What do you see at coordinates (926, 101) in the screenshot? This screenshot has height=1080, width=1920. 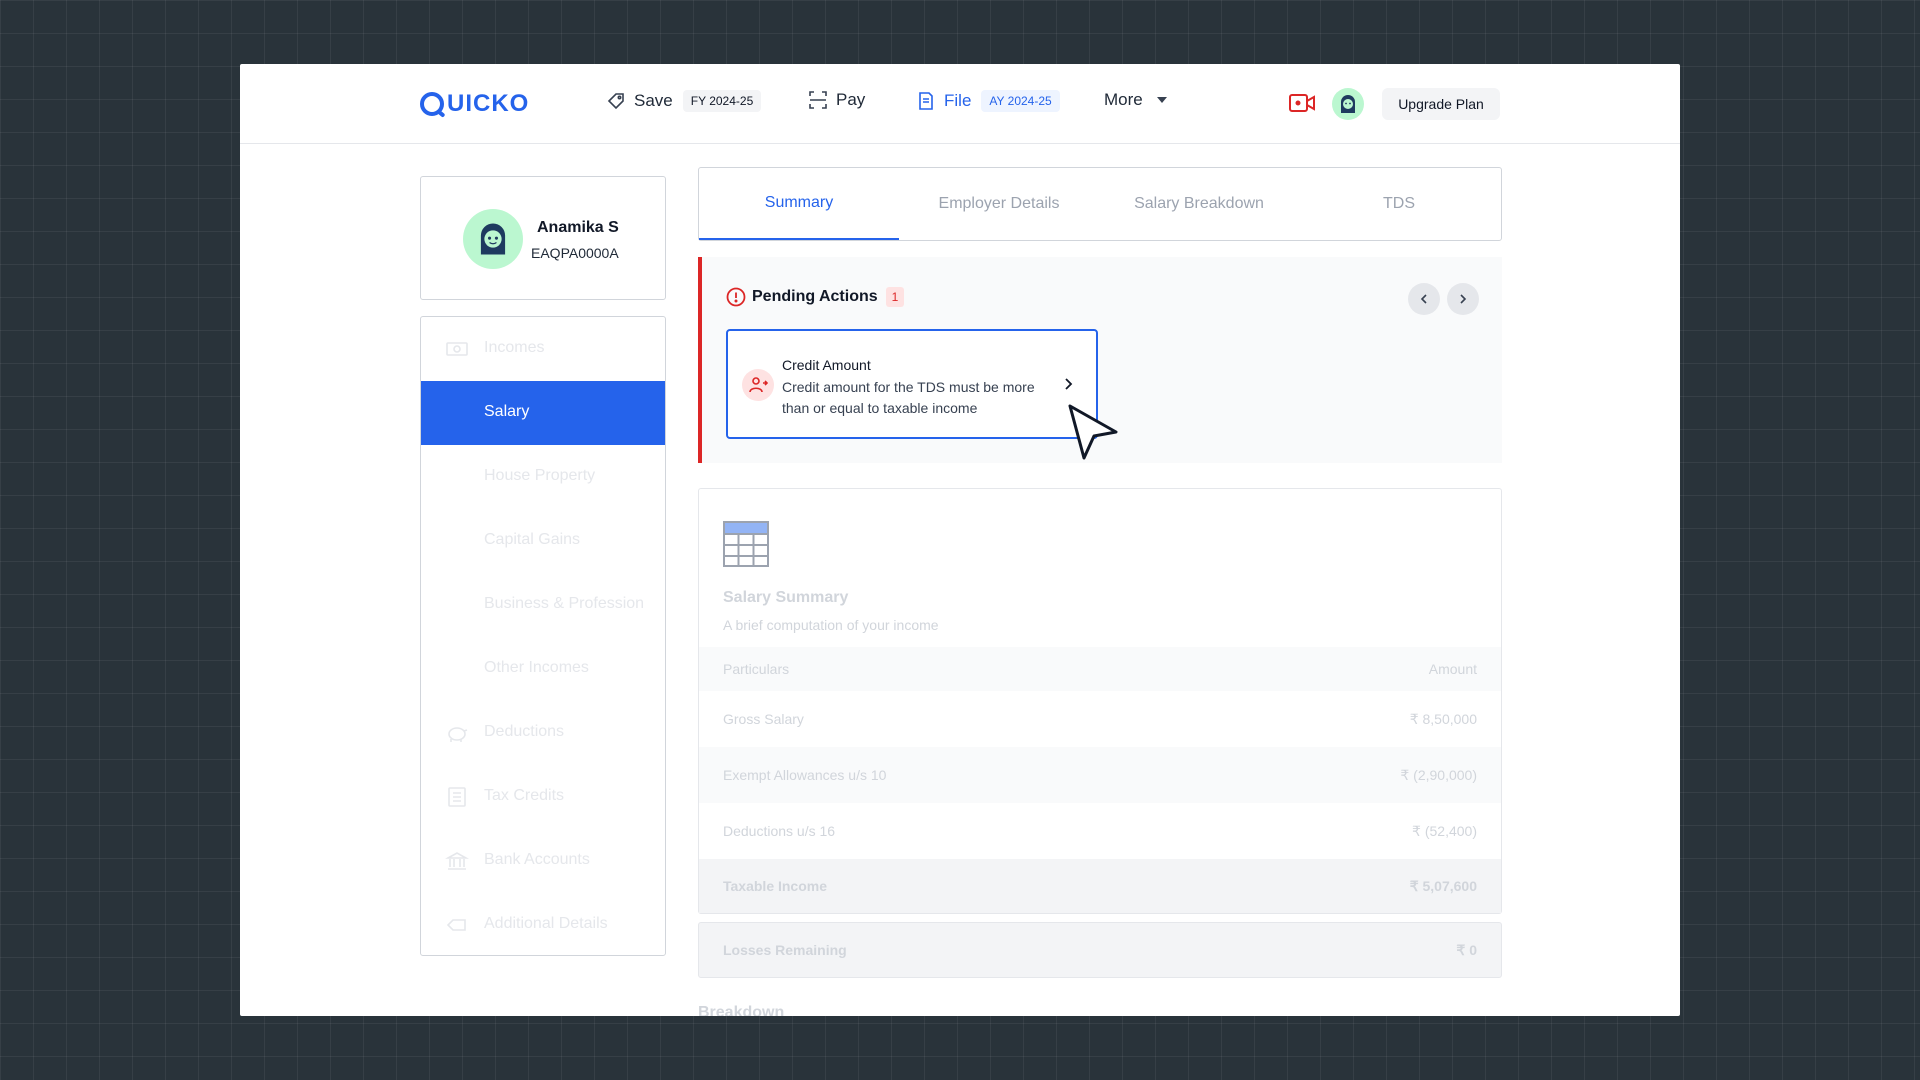 I see `file-icon` at bounding box center [926, 101].